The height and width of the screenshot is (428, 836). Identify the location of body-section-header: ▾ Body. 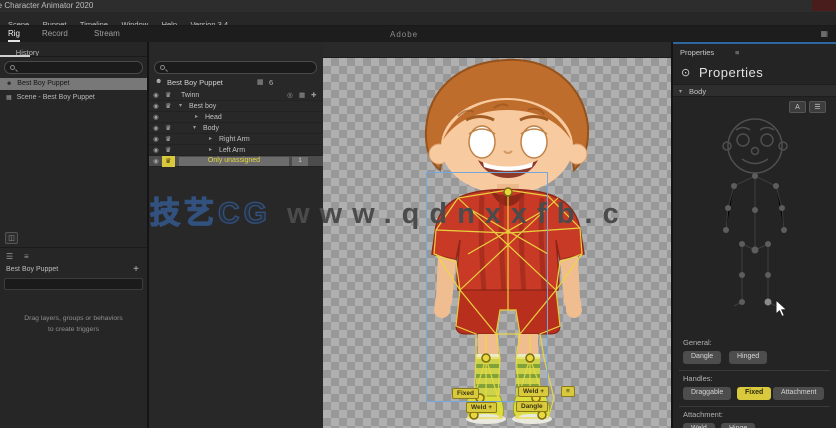
(754, 90).